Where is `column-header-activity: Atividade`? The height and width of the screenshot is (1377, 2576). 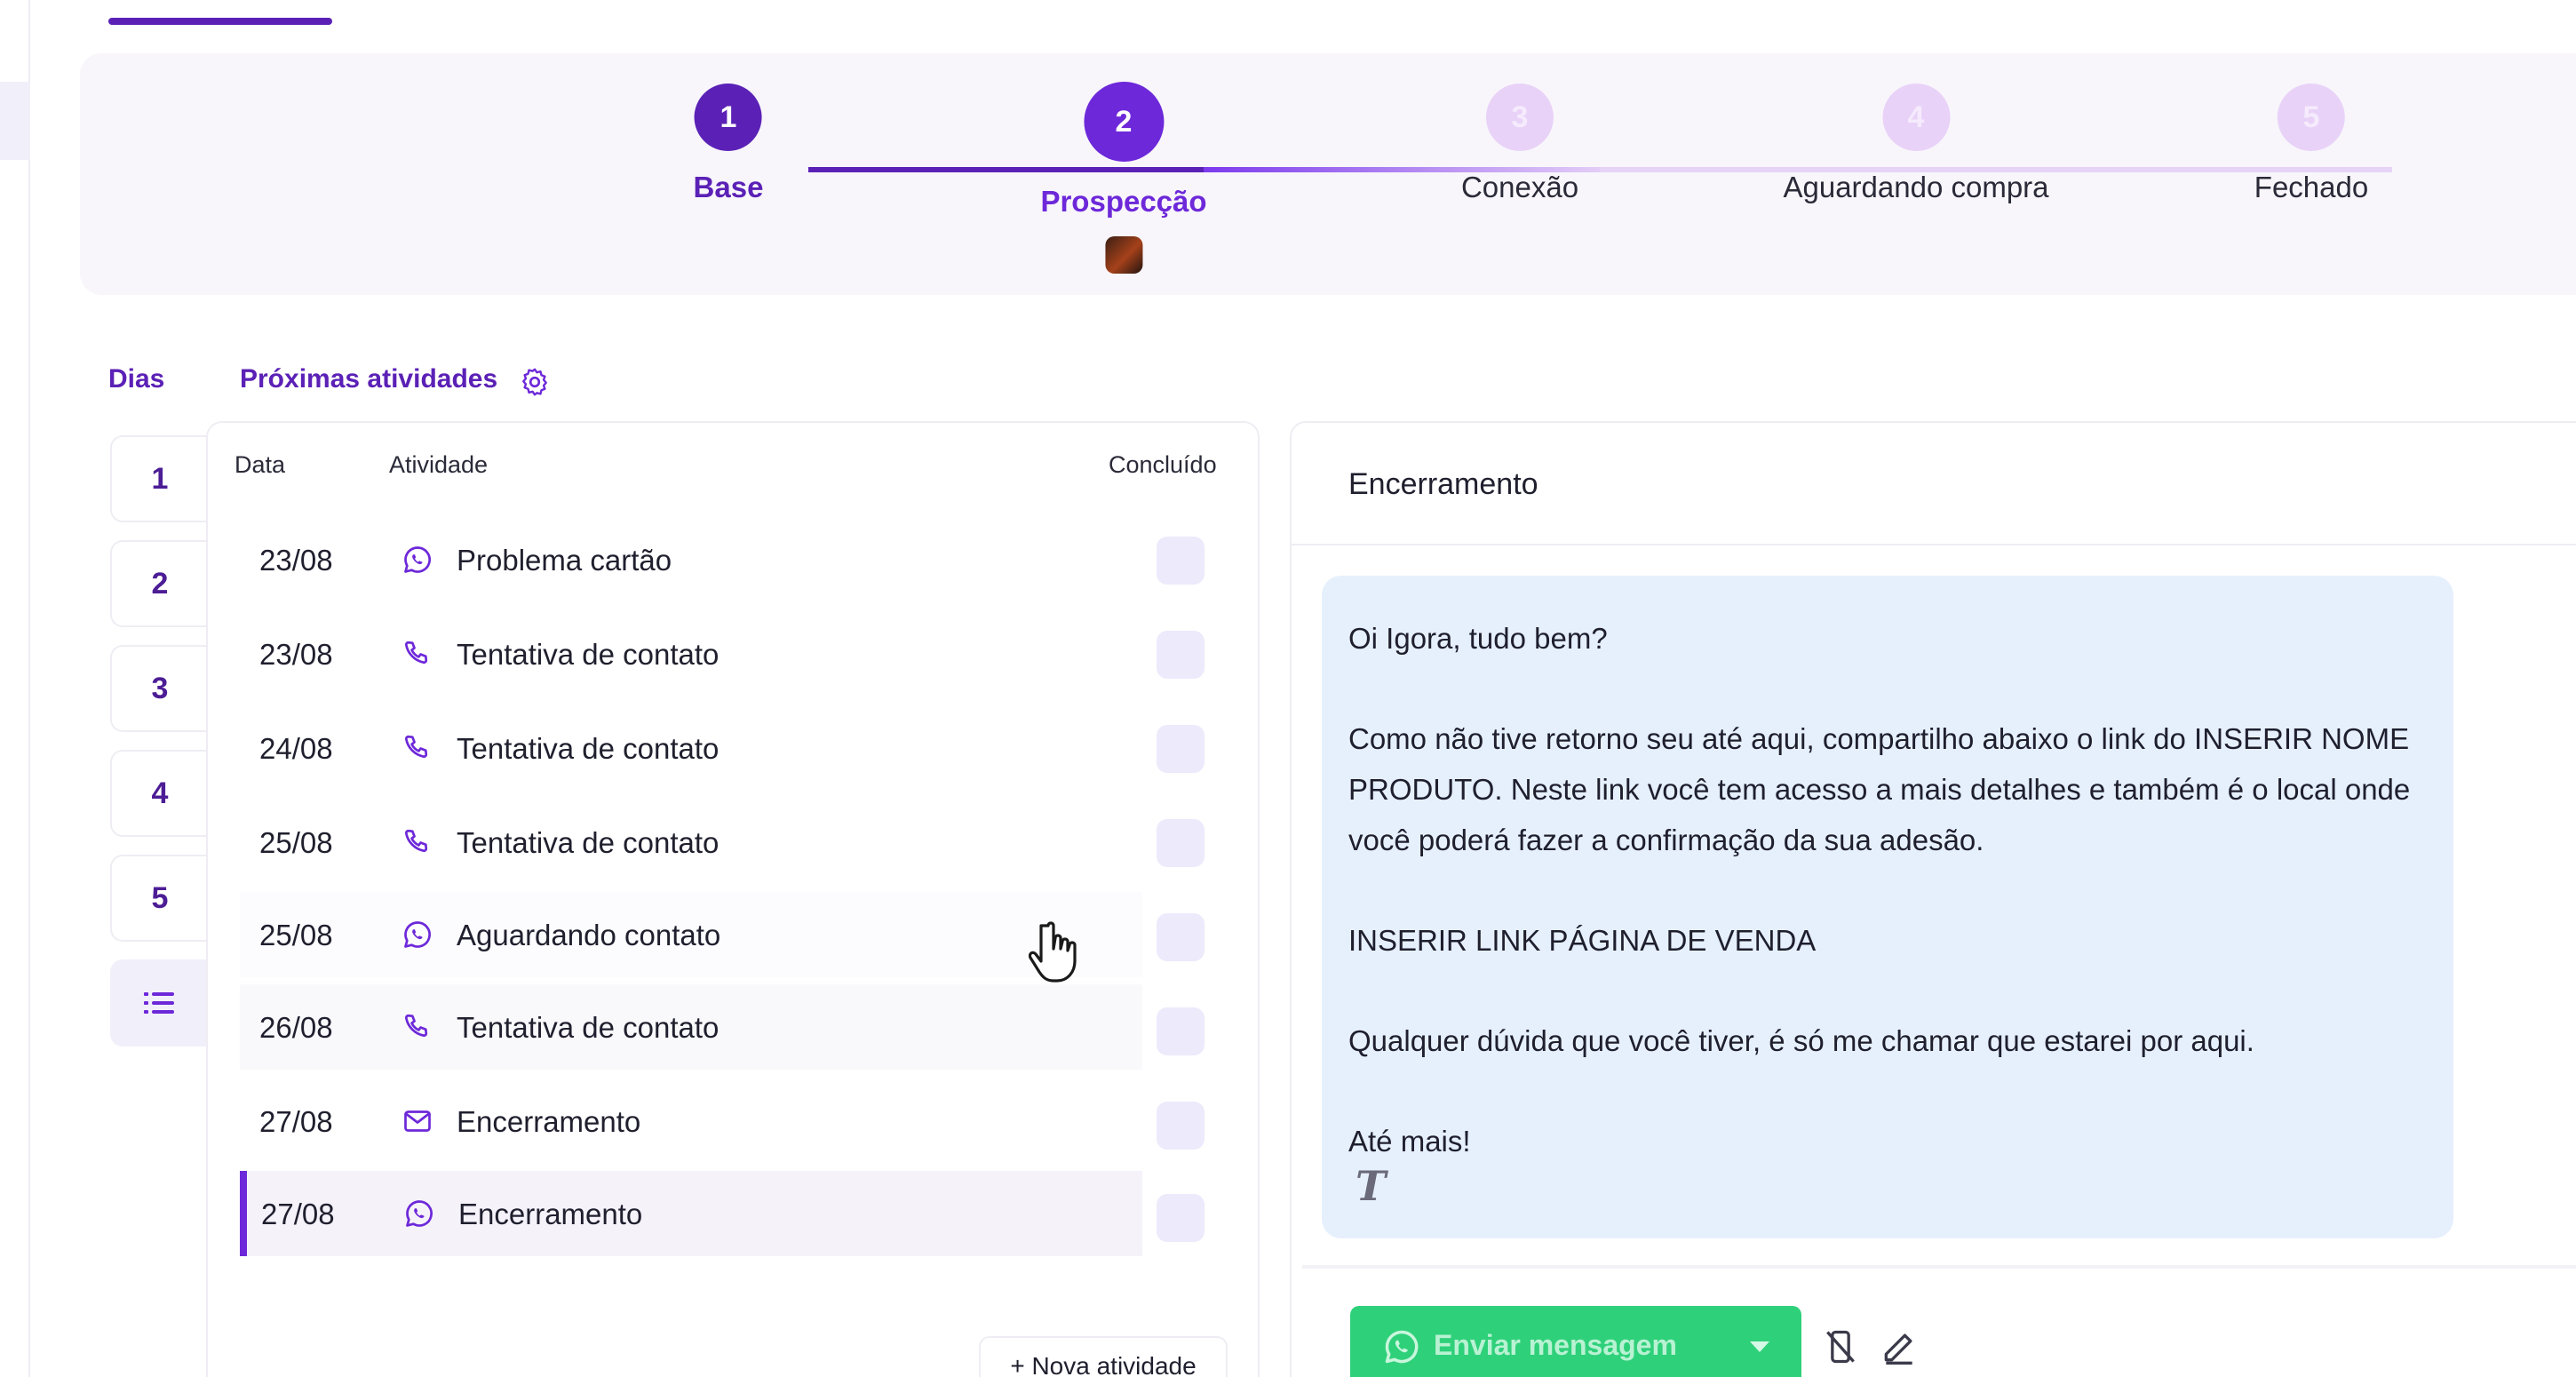
column-header-activity: Atividade is located at coordinates (439, 464).